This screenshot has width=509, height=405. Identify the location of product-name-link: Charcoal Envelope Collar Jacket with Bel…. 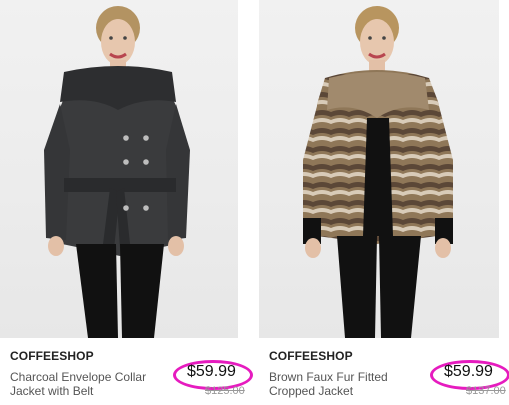
(85, 384).